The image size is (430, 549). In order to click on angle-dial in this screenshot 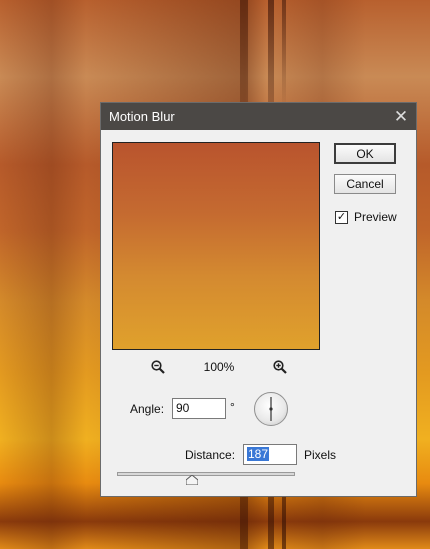, I will do `click(271, 409)`.